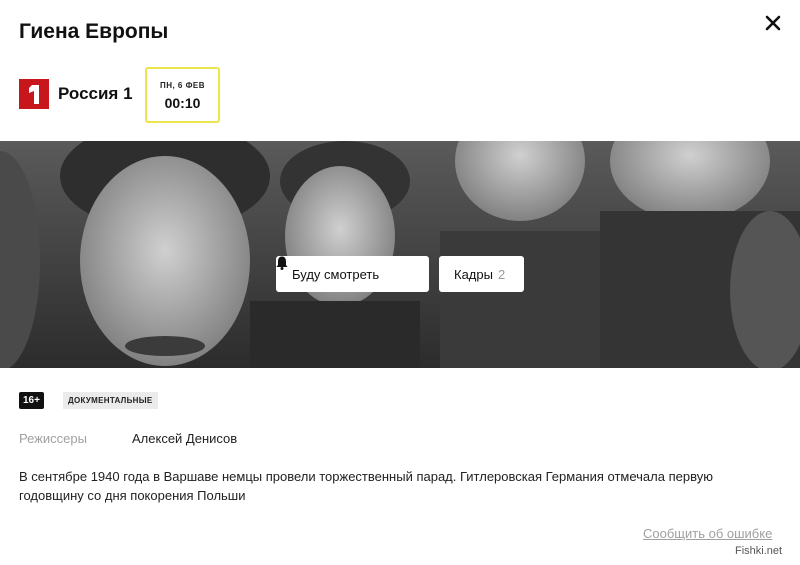 The image size is (800, 565). I want to click on genre-badge: ДОКУМЕНТАЛЬНЫЕ, so click(110, 400).